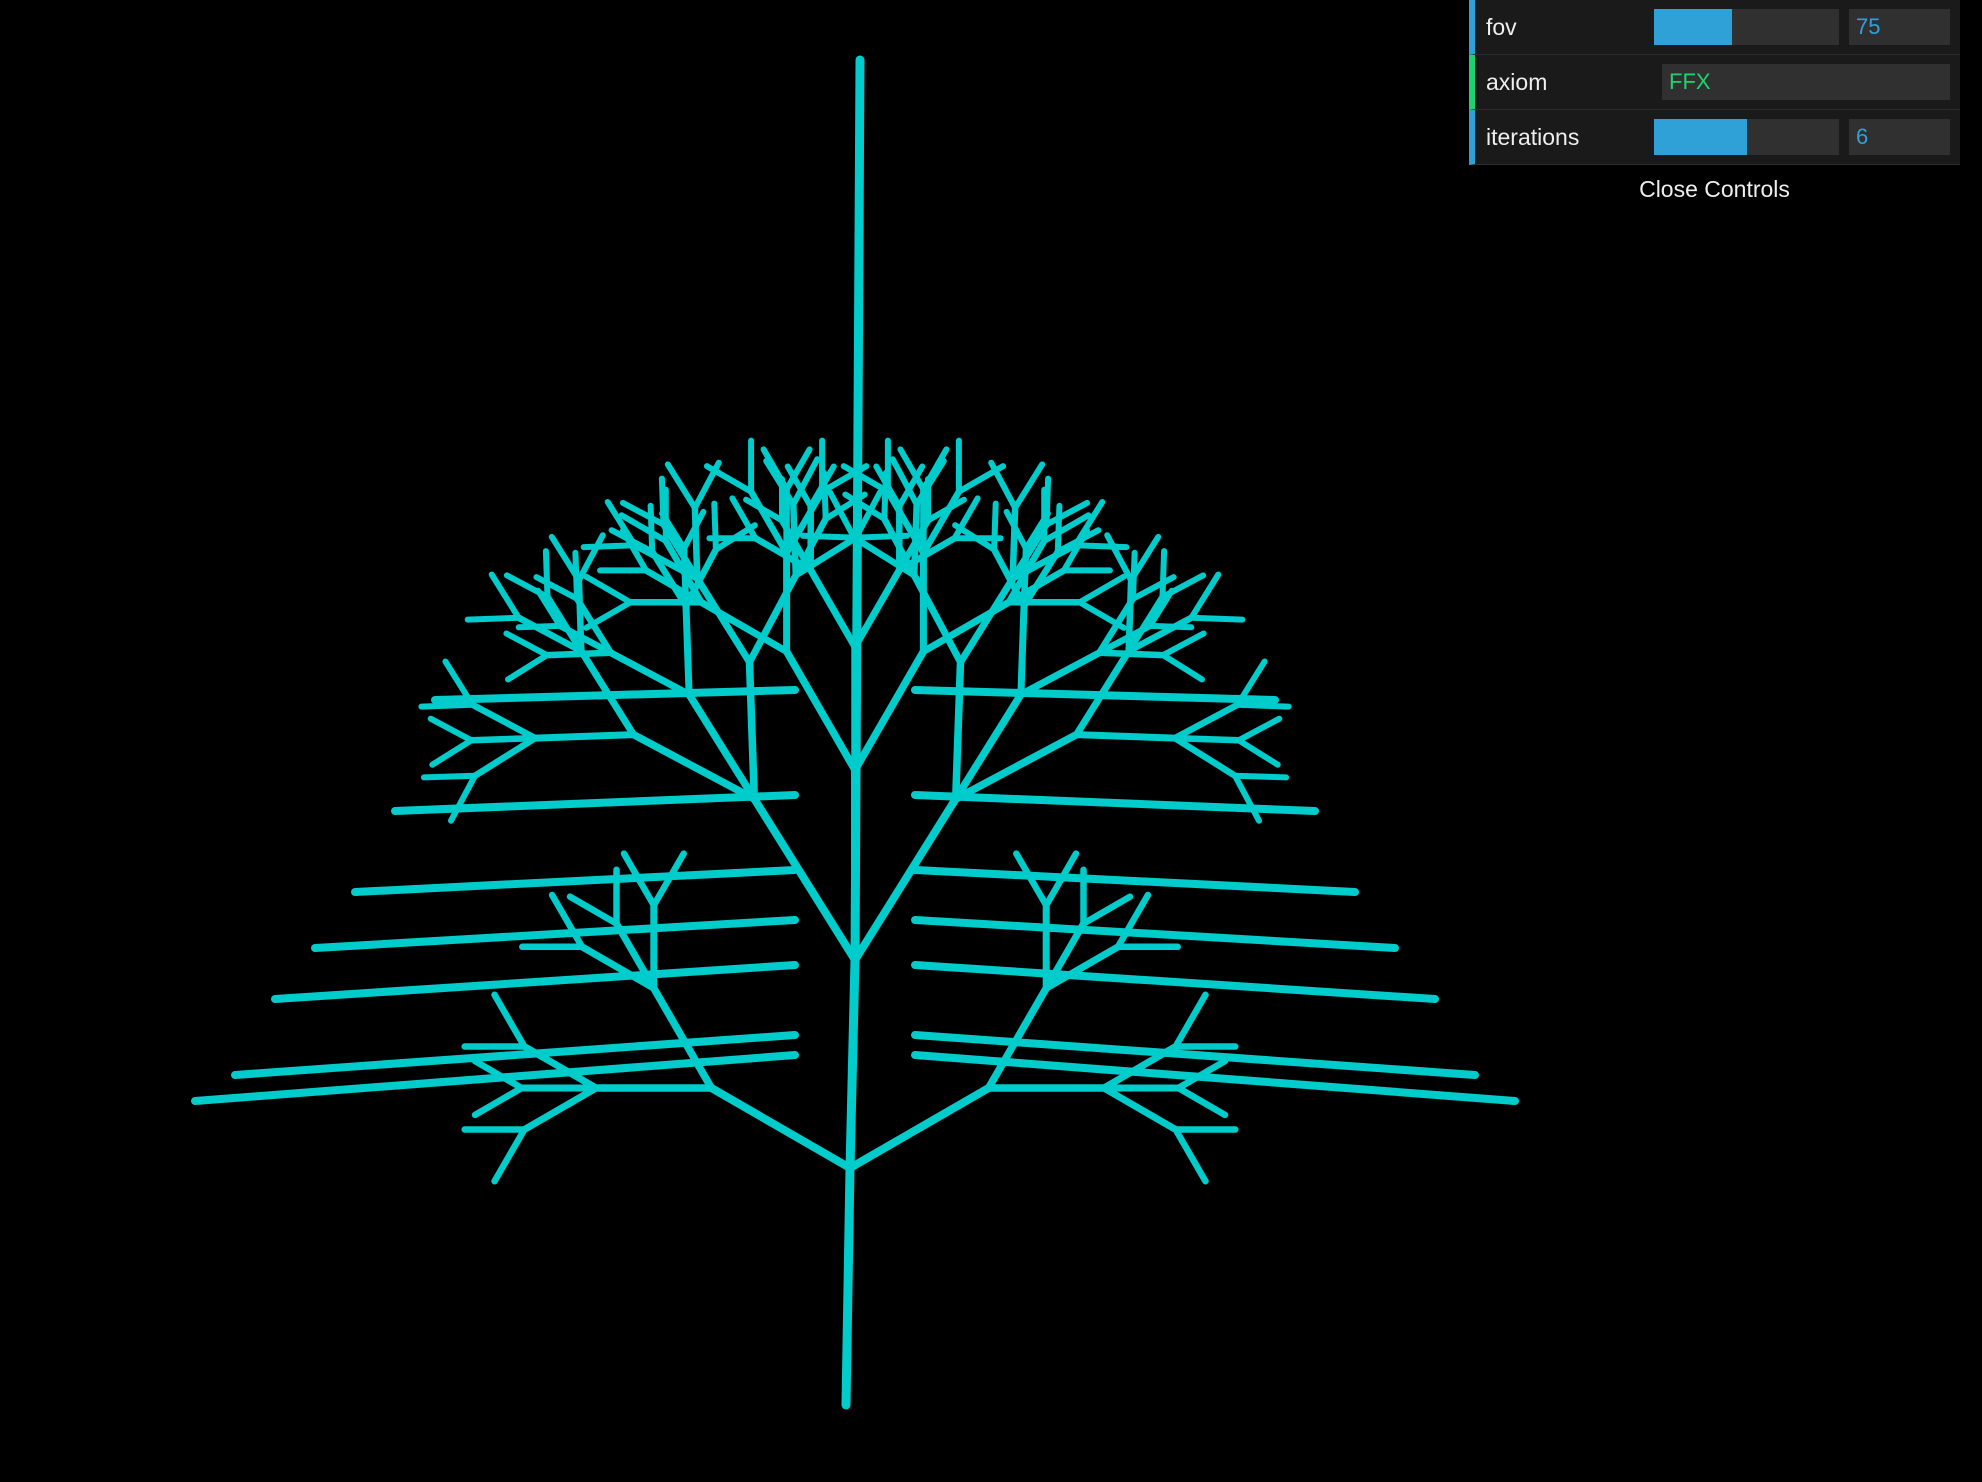  Describe the element at coordinates (1533, 136) in the screenshot. I see `iterations-label: iterations` at that location.